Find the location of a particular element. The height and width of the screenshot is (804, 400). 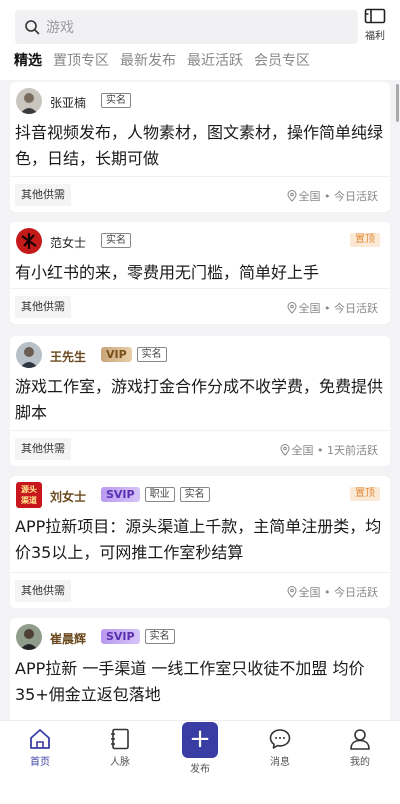

tab-recently-active: 最近活跃 is located at coordinates (215, 60).